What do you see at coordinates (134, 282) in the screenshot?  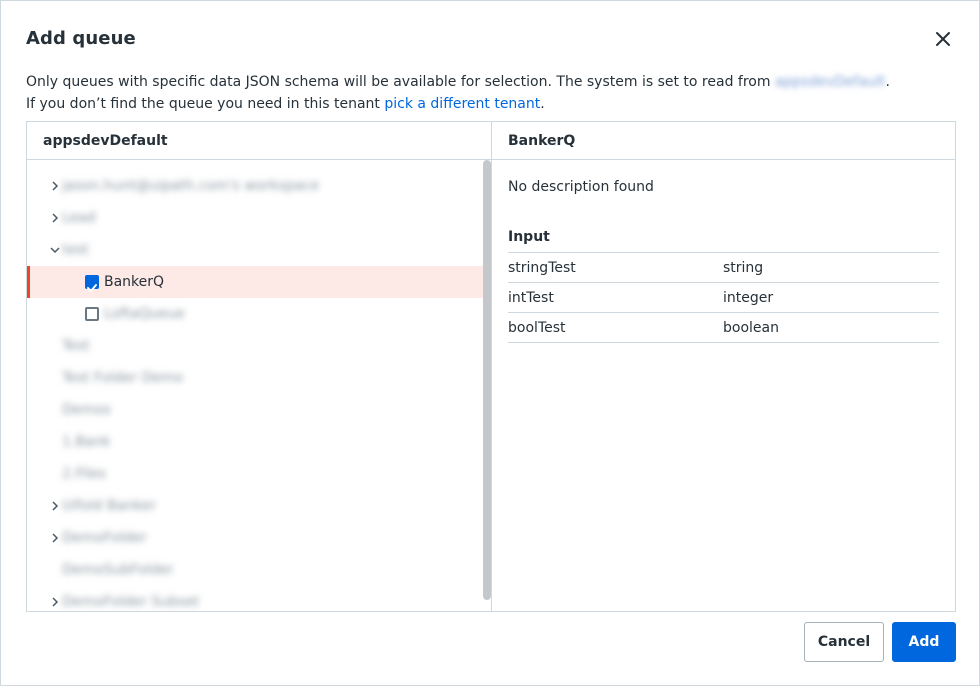 I see `tree-item-label: BankerQ` at bounding box center [134, 282].